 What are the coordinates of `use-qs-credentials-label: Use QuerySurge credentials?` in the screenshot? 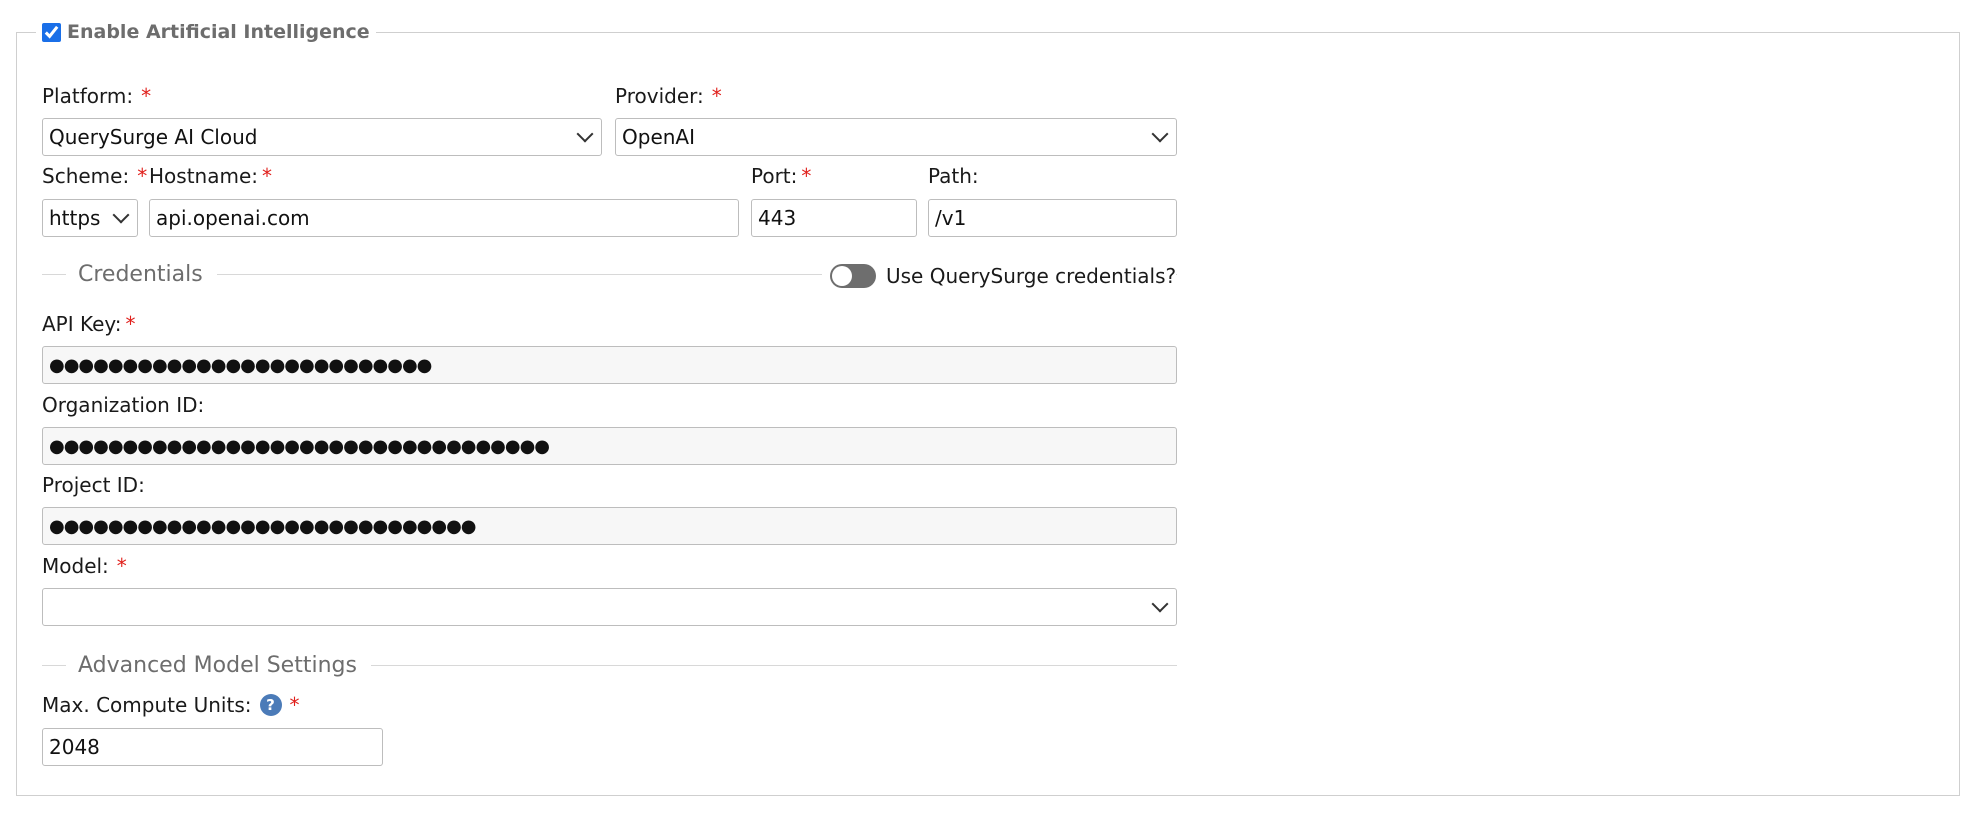 It's located at (1031, 276).